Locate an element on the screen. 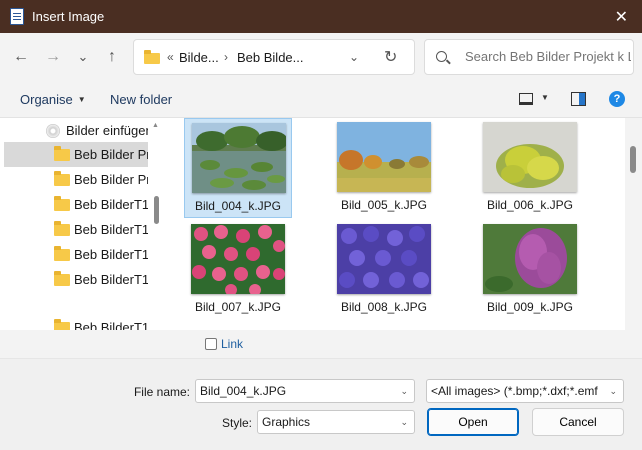  scroll-up-arrow-icon: ▲ is located at coordinates (155, 125).